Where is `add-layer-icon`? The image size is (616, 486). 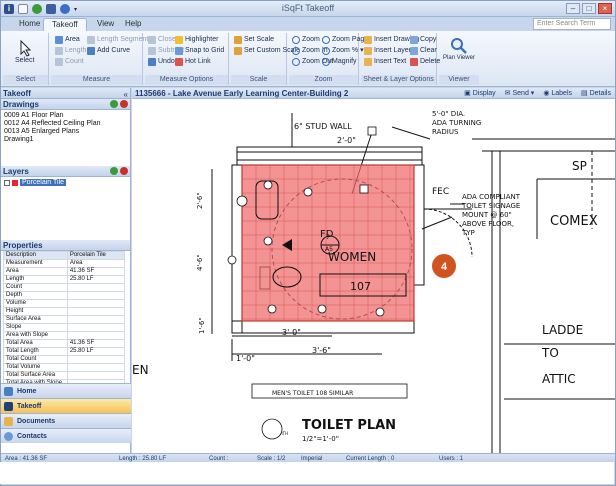
add-layer-icon is located at coordinates (114, 171).